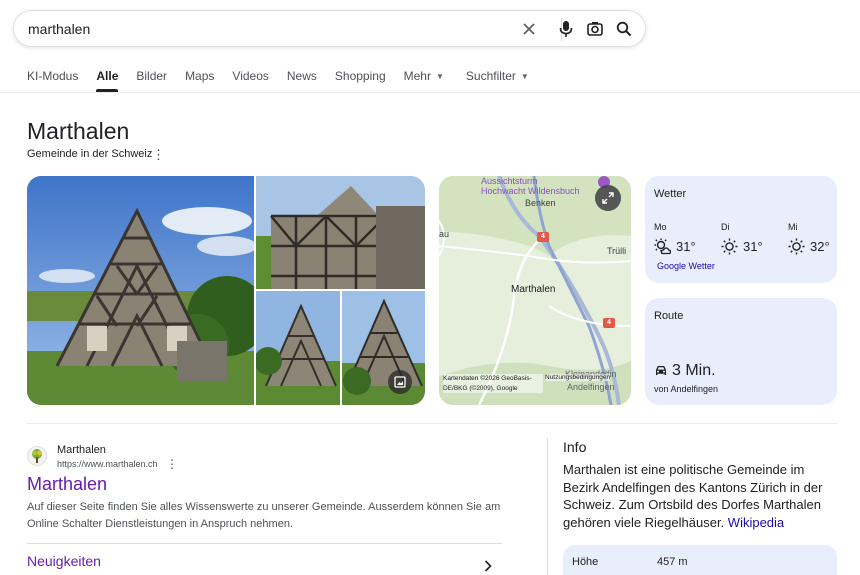 This screenshot has width=860, height=575. Describe the element at coordinates (686, 389) in the screenshot. I see `route-origin: von Andelfingen` at that location.